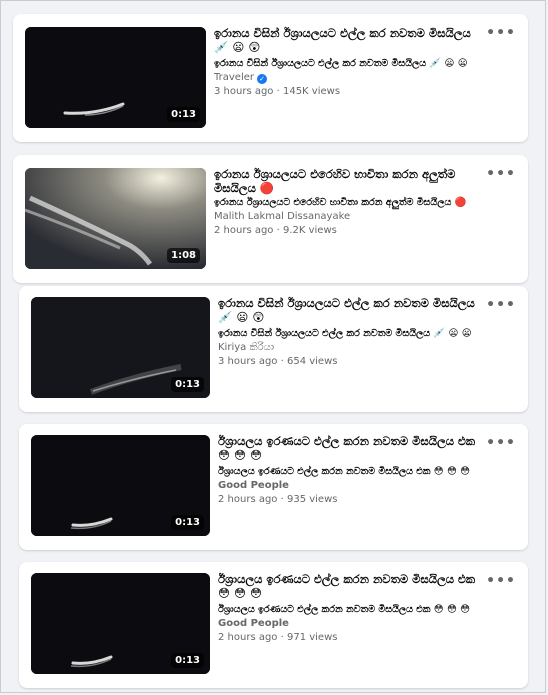 The width and height of the screenshot is (548, 695). Describe the element at coordinates (115, 218) in the screenshot. I see `video-thumbnail: 1:08` at that location.